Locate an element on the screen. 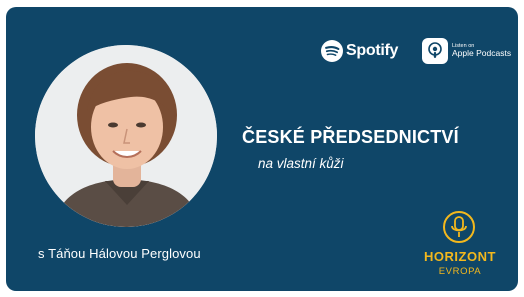 This screenshot has height=297, width=524. apple-podcasts-icon is located at coordinates (435, 51).